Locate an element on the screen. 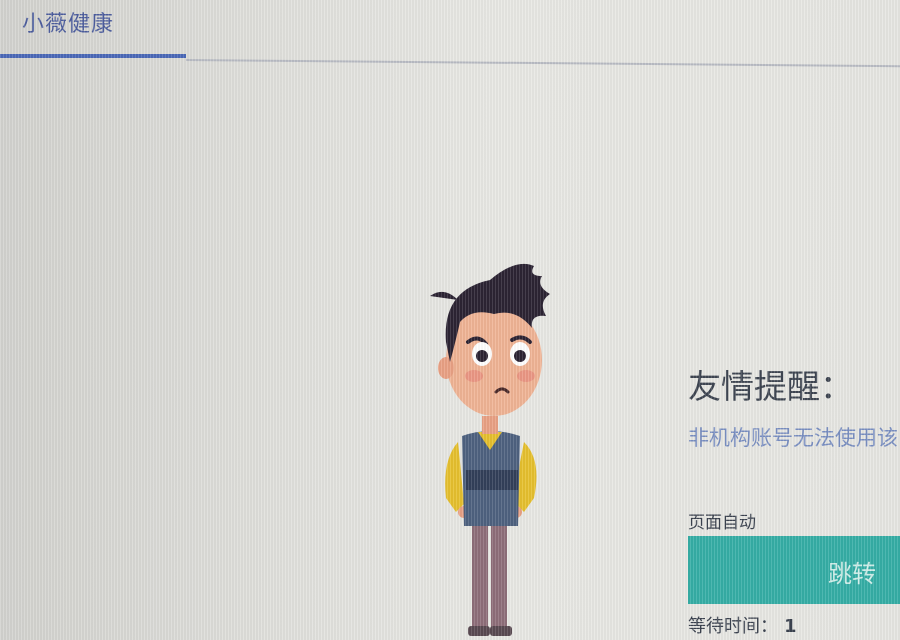 Image resolution: width=900 pixels, height=640 pixels. worried-boy-illustration is located at coordinates (490, 449).